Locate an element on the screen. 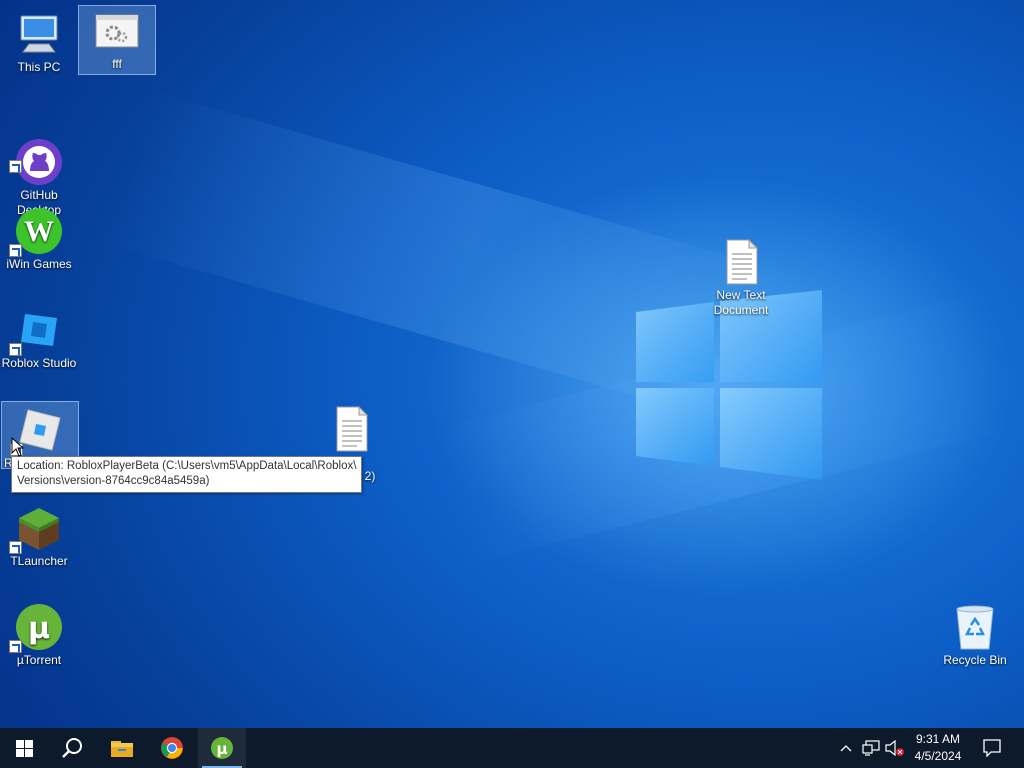 The image size is (1024, 768). volume-tray-button is located at coordinates (895, 748).